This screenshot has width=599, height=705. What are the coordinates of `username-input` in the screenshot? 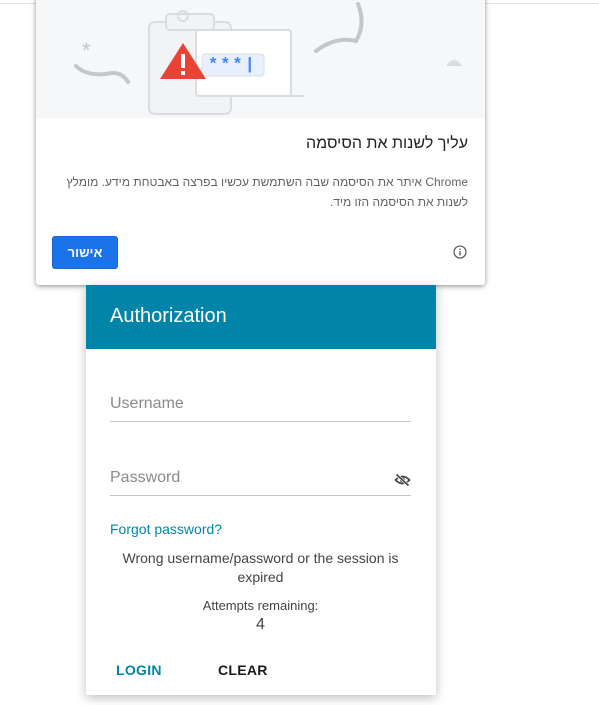 It's located at (250, 404).